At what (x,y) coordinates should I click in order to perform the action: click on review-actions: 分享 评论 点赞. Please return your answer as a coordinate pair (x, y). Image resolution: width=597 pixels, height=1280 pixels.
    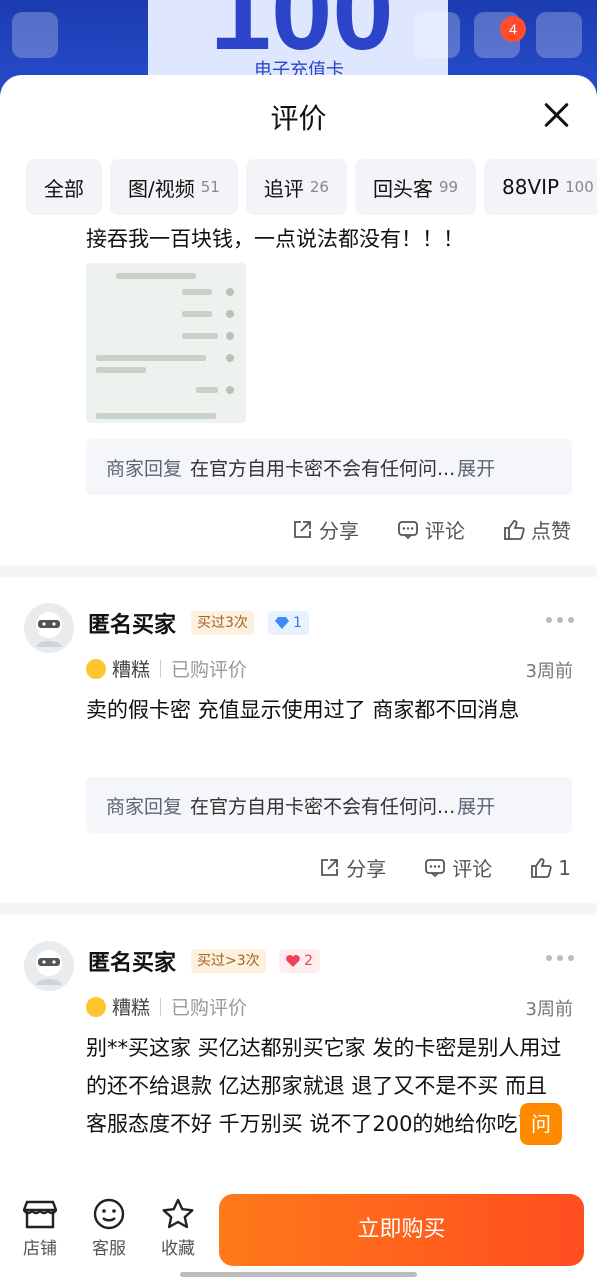
    Looking at the image, I should click on (431, 529).